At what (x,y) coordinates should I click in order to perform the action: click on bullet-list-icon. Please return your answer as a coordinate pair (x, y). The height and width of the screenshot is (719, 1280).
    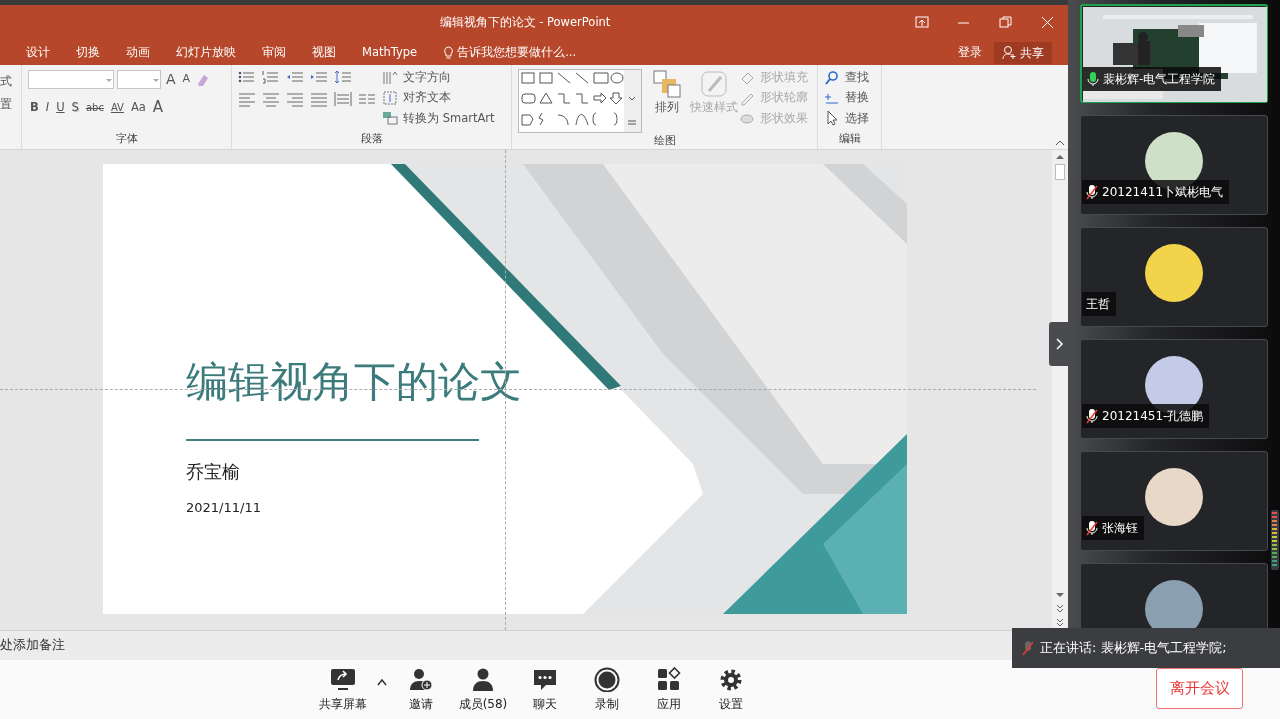
    Looking at the image, I should click on (247, 77).